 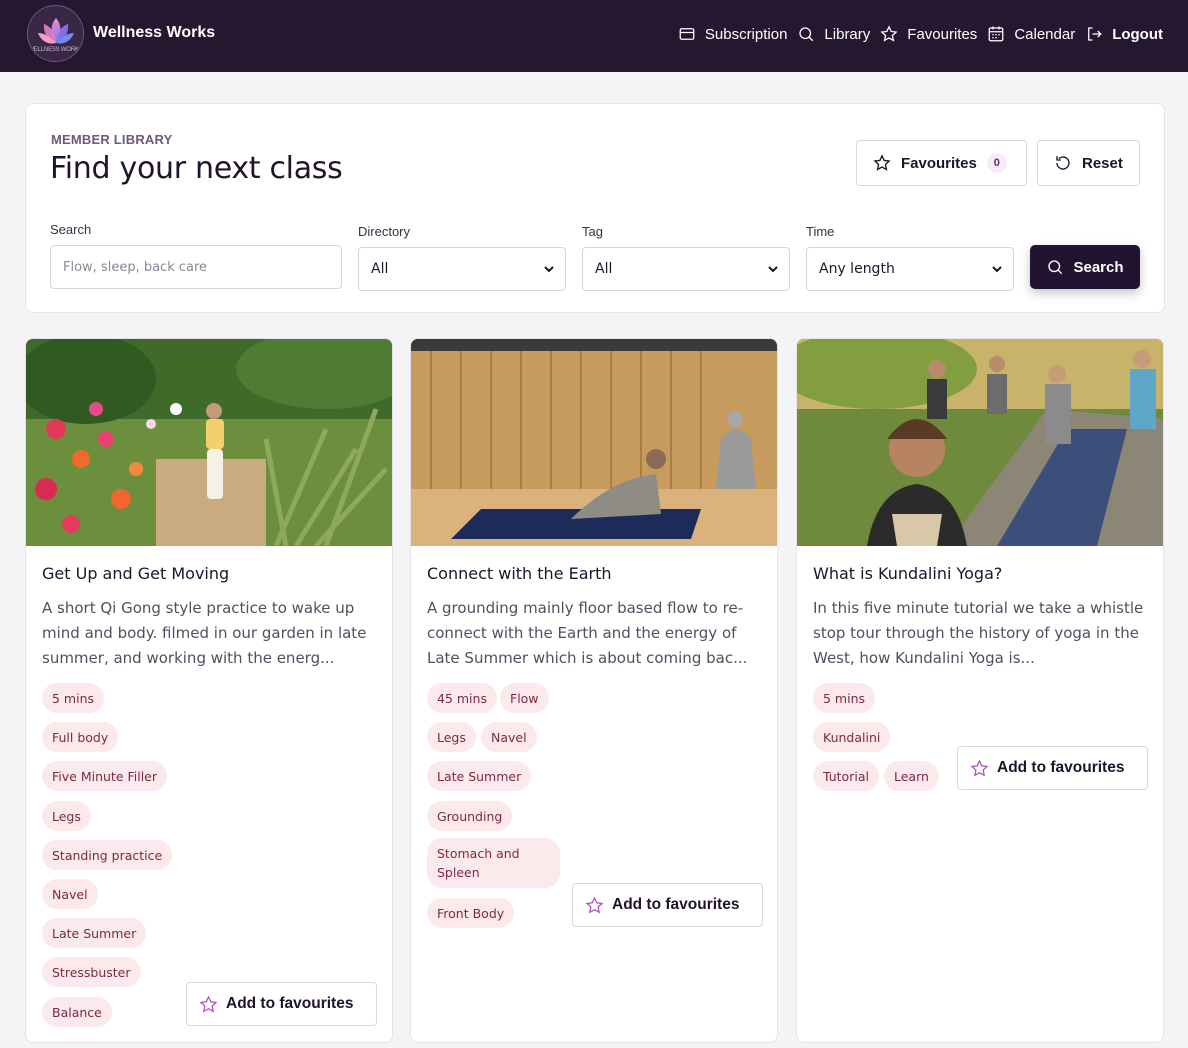 I want to click on lotus-icon, so click(x=55, y=30).